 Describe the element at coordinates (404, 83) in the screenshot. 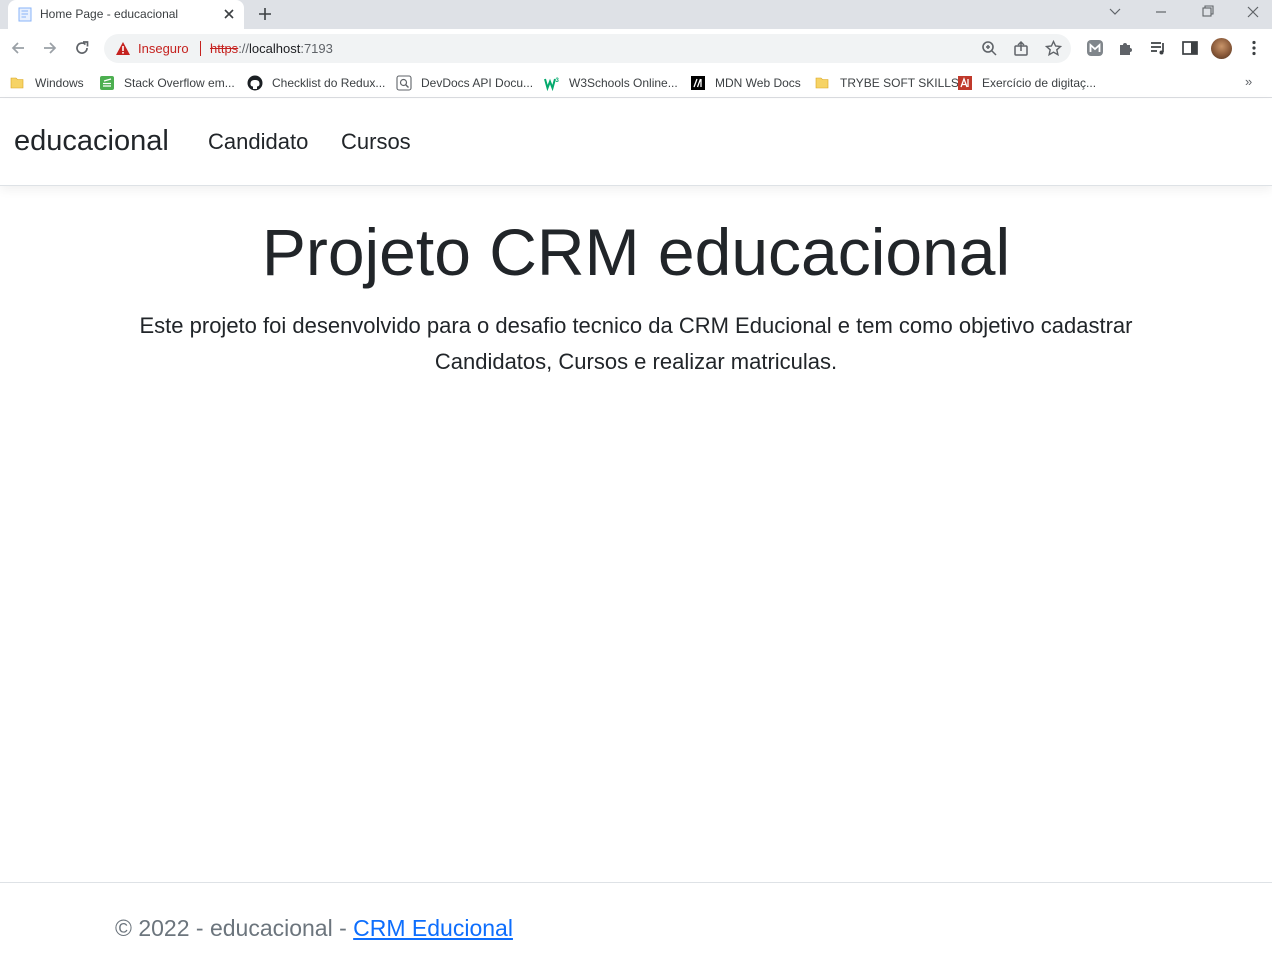

I see `devdocs-icon` at that location.